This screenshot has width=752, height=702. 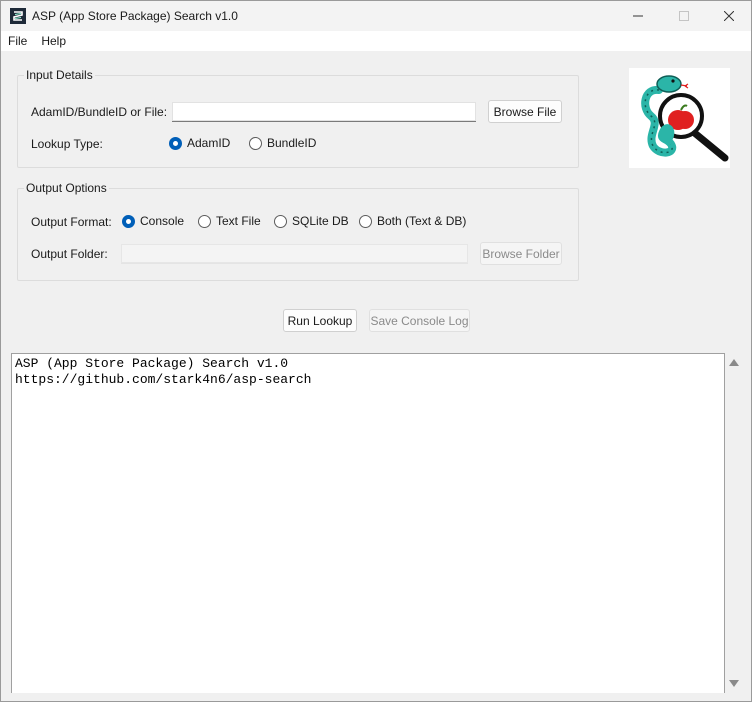 I want to click on save-console-log-button: Save Console Log, so click(x=419, y=320).